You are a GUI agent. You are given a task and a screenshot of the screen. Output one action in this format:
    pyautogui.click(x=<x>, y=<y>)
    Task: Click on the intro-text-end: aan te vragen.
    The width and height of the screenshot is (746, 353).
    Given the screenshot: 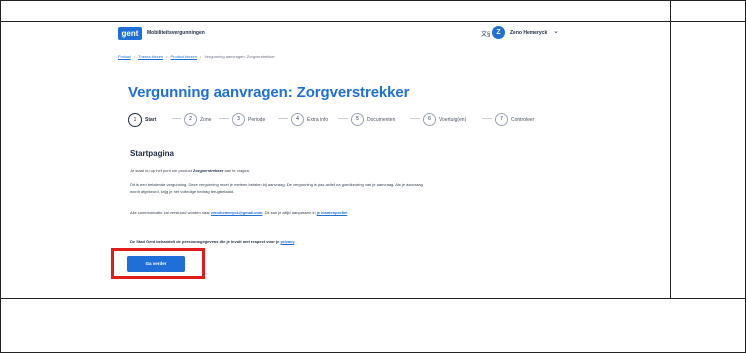 What is the action you would take?
    pyautogui.click(x=237, y=170)
    